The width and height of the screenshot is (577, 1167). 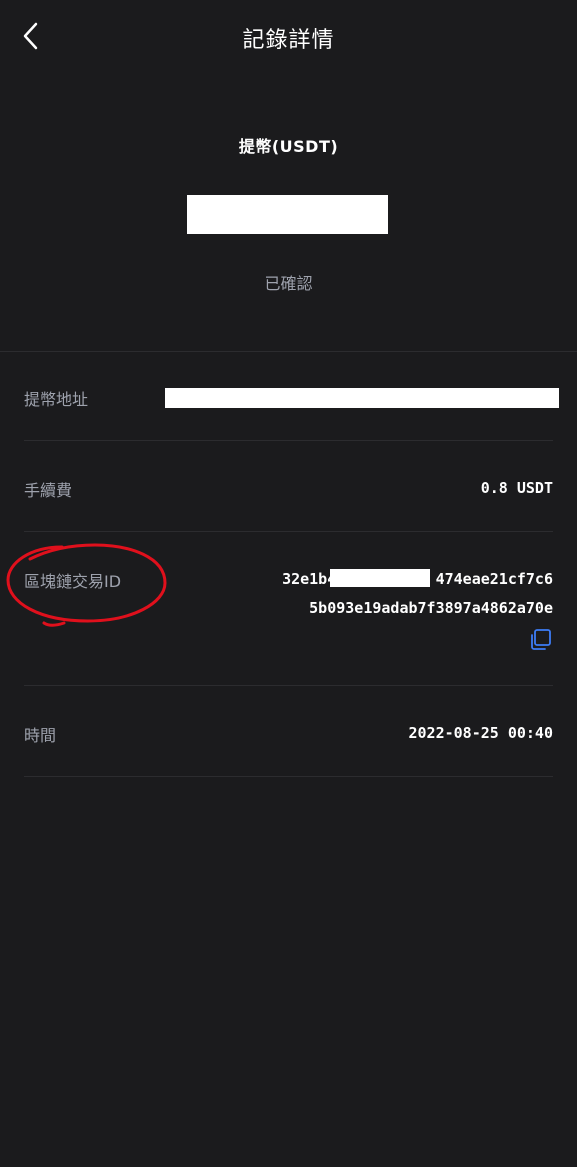 I want to click on txid-redacted-block, so click(x=380, y=578).